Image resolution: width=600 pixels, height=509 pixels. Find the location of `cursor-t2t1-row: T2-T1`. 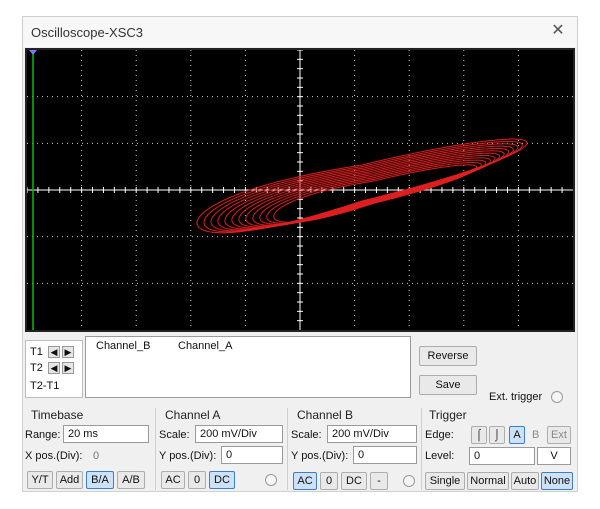

cursor-t2t1-row: T2-T1 is located at coordinates (44, 386).